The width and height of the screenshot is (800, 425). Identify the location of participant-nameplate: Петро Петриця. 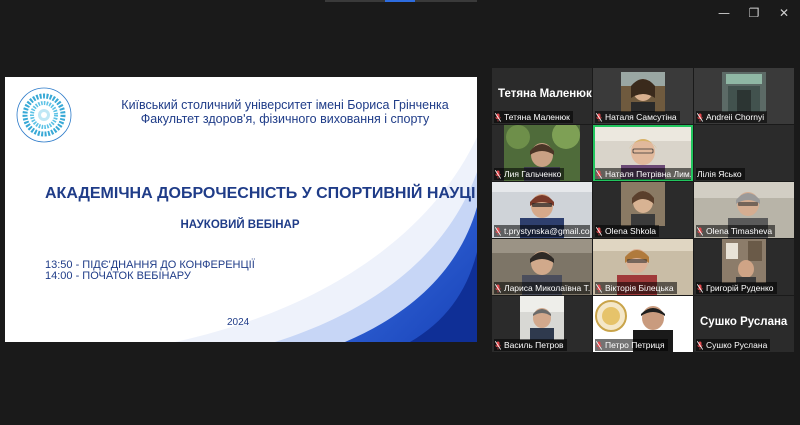
(631, 345).